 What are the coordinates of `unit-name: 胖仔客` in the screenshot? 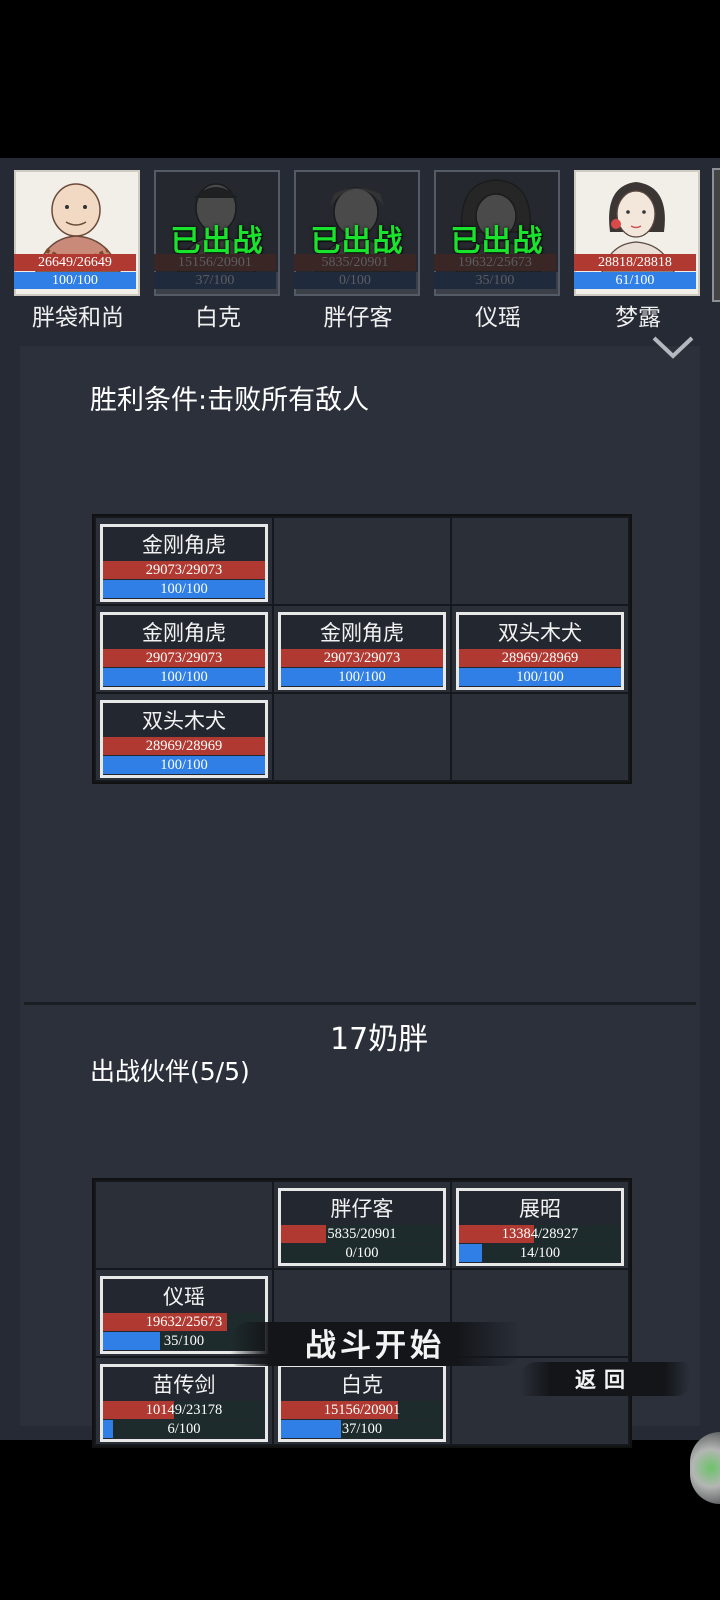 It's located at (362, 1209).